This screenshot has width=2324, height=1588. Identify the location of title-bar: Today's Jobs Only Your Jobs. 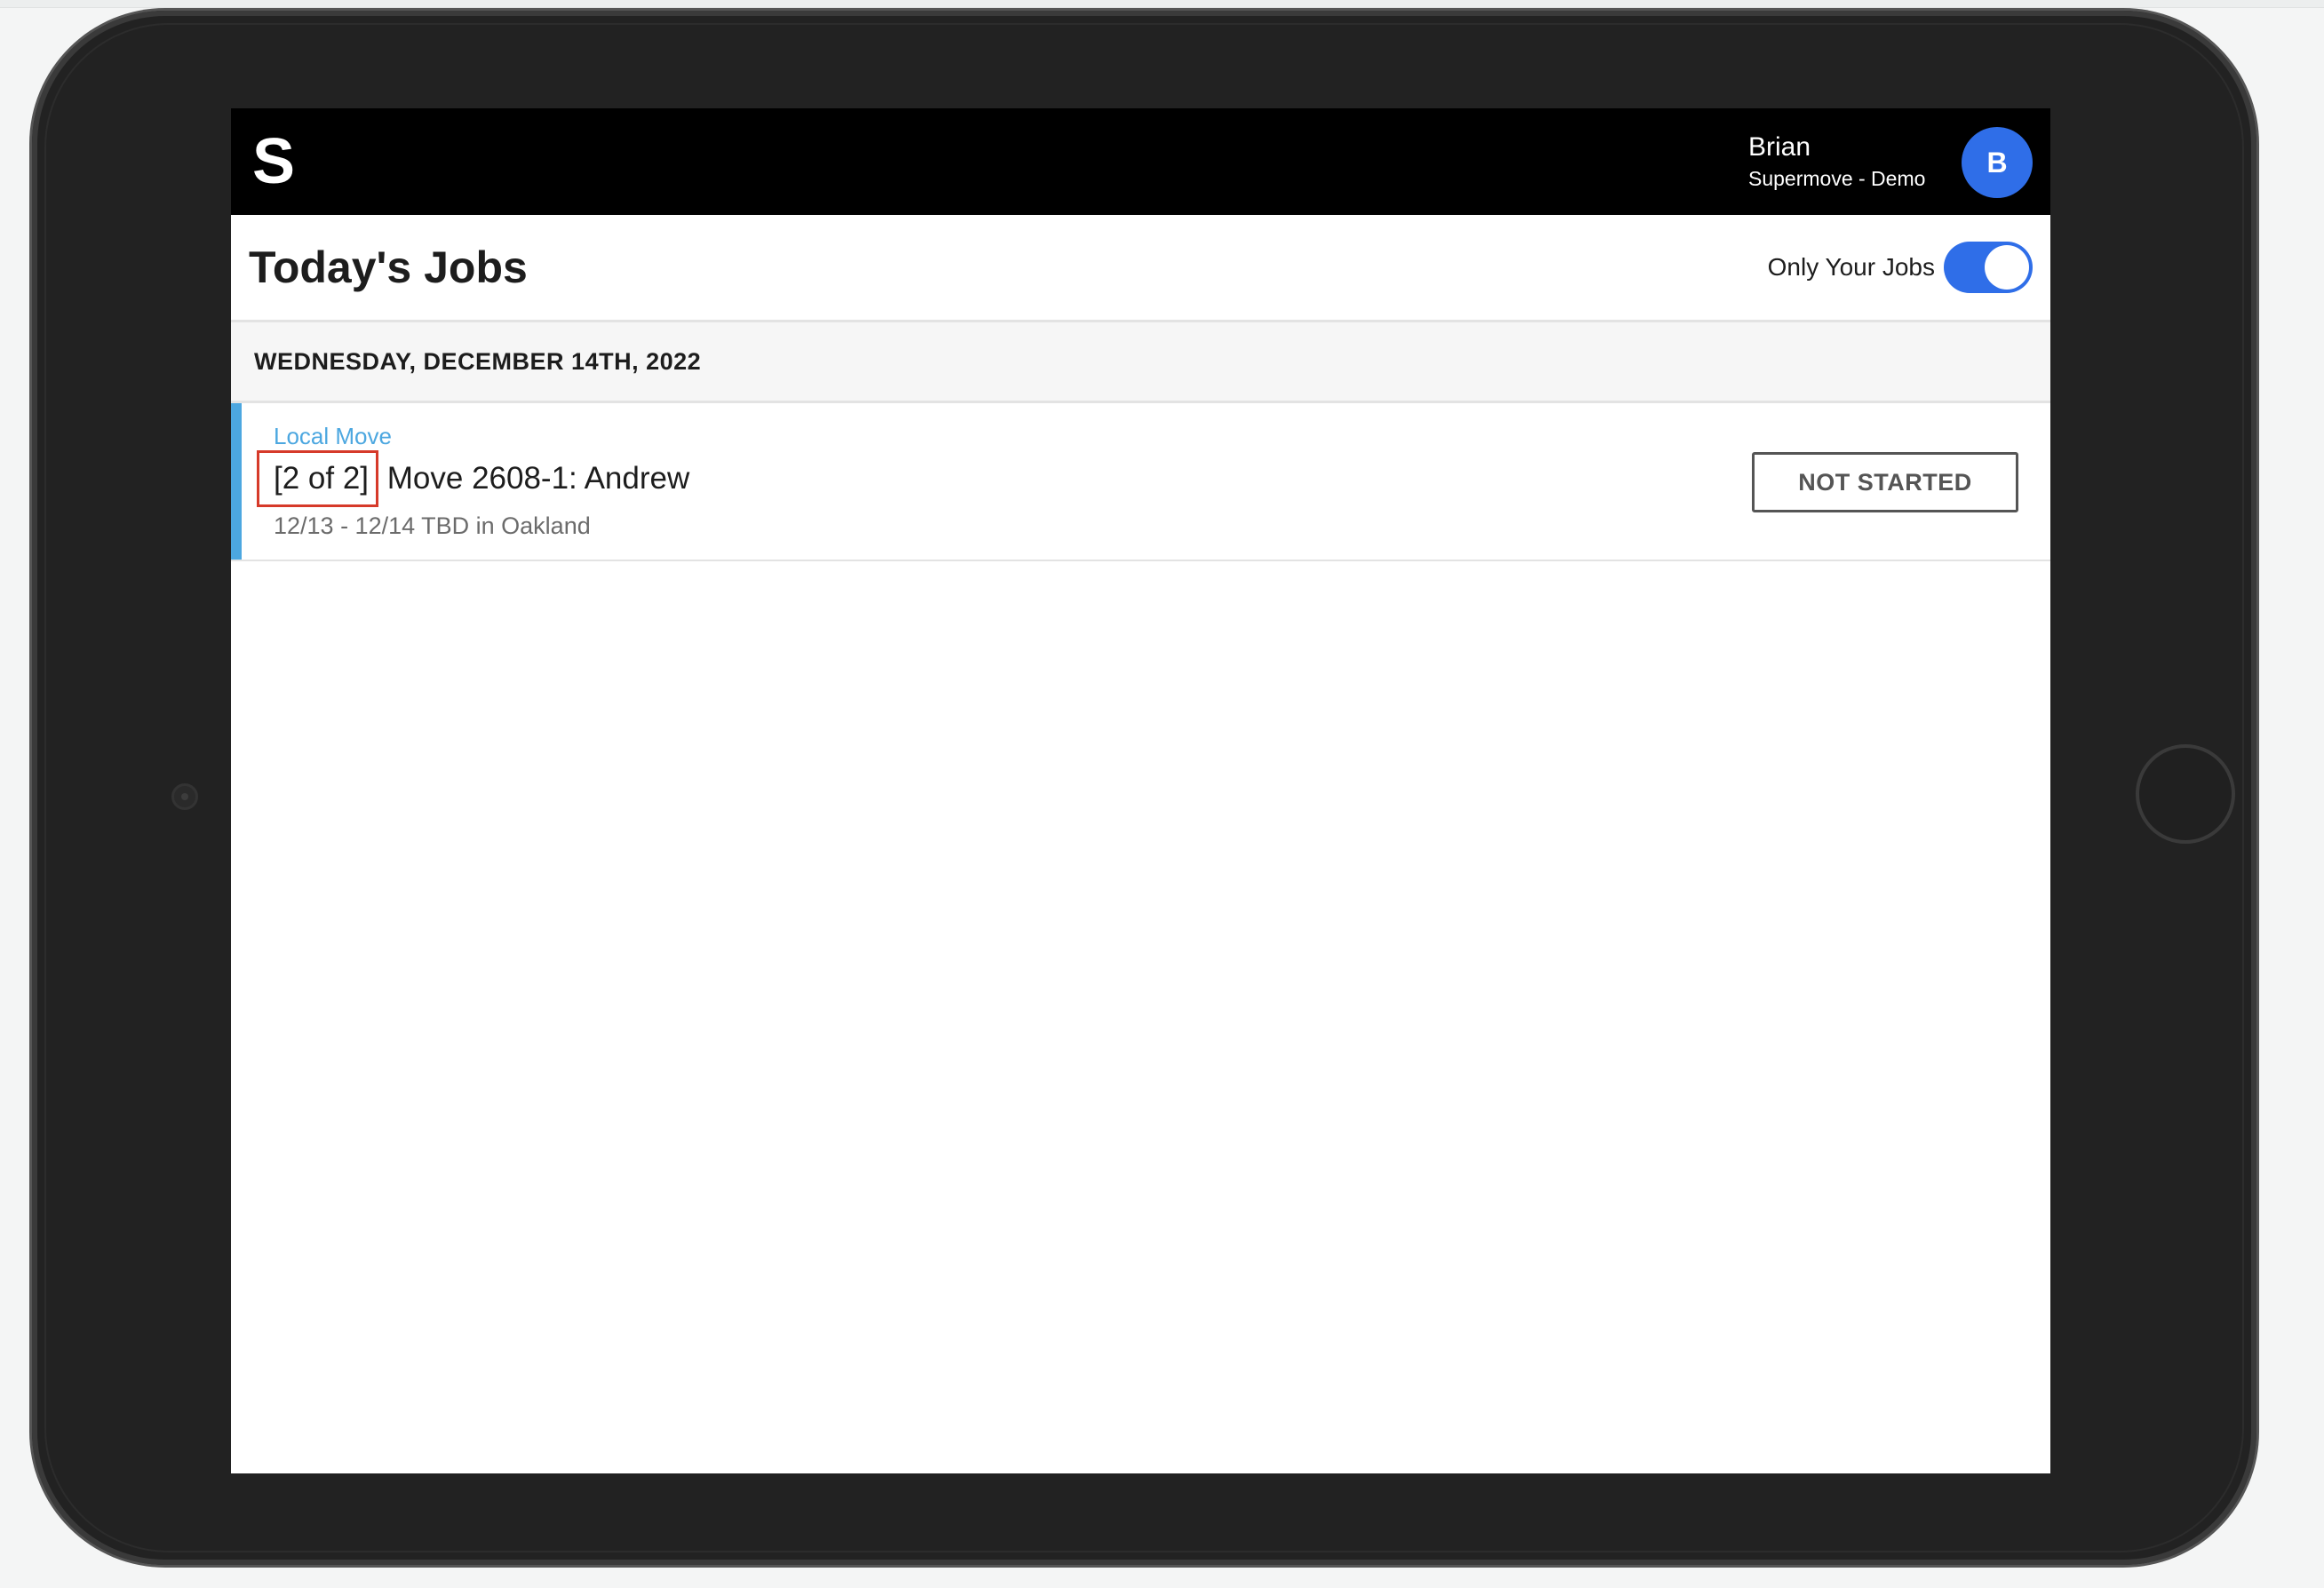
(1140, 268).